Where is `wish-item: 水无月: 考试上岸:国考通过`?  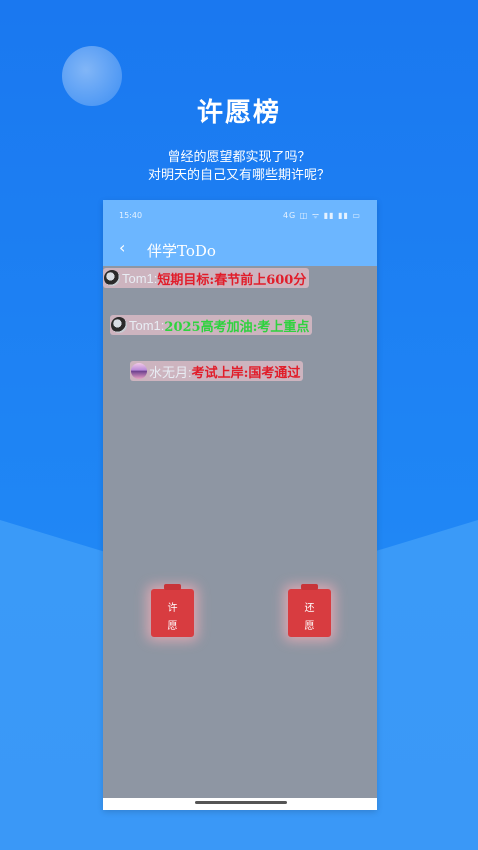
wish-item: 水无月: 考试上岸:国考通过 is located at coordinates (217, 371).